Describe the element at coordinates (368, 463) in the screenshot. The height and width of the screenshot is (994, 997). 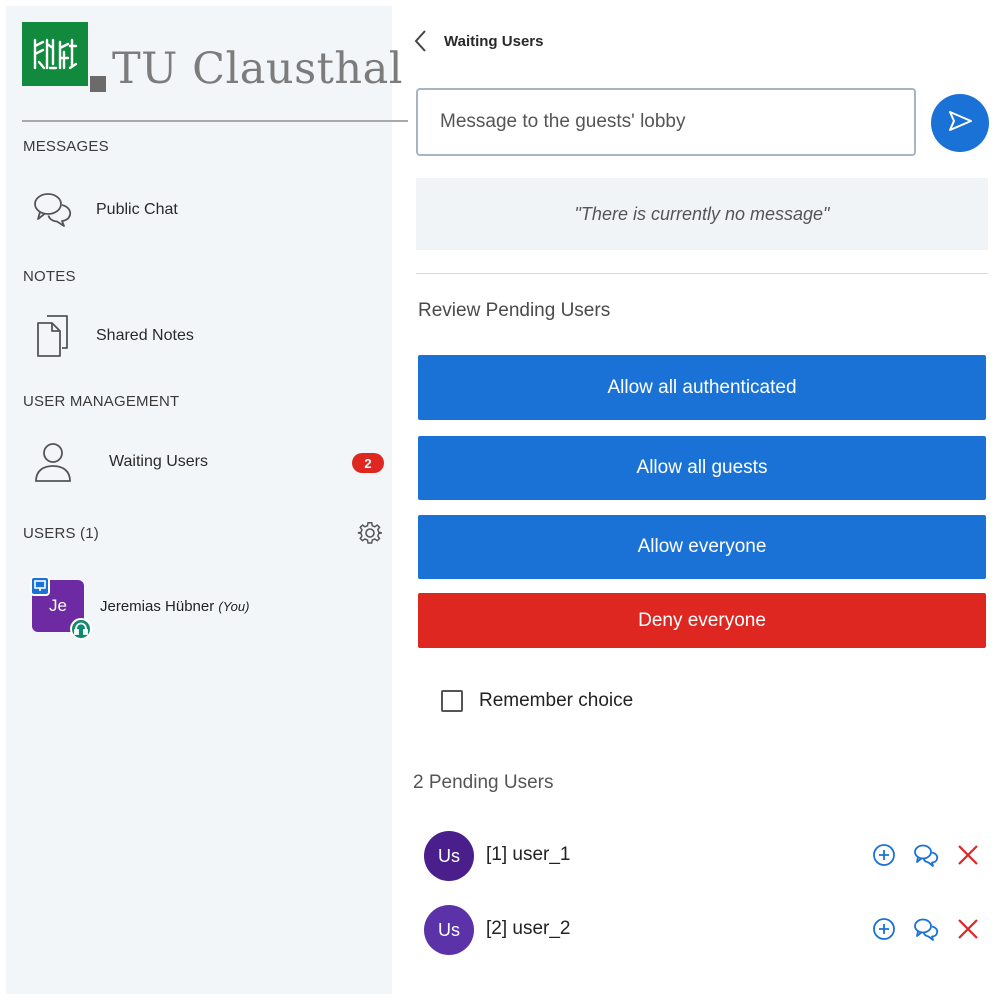
I see `waiting-users-badge: 2` at that location.